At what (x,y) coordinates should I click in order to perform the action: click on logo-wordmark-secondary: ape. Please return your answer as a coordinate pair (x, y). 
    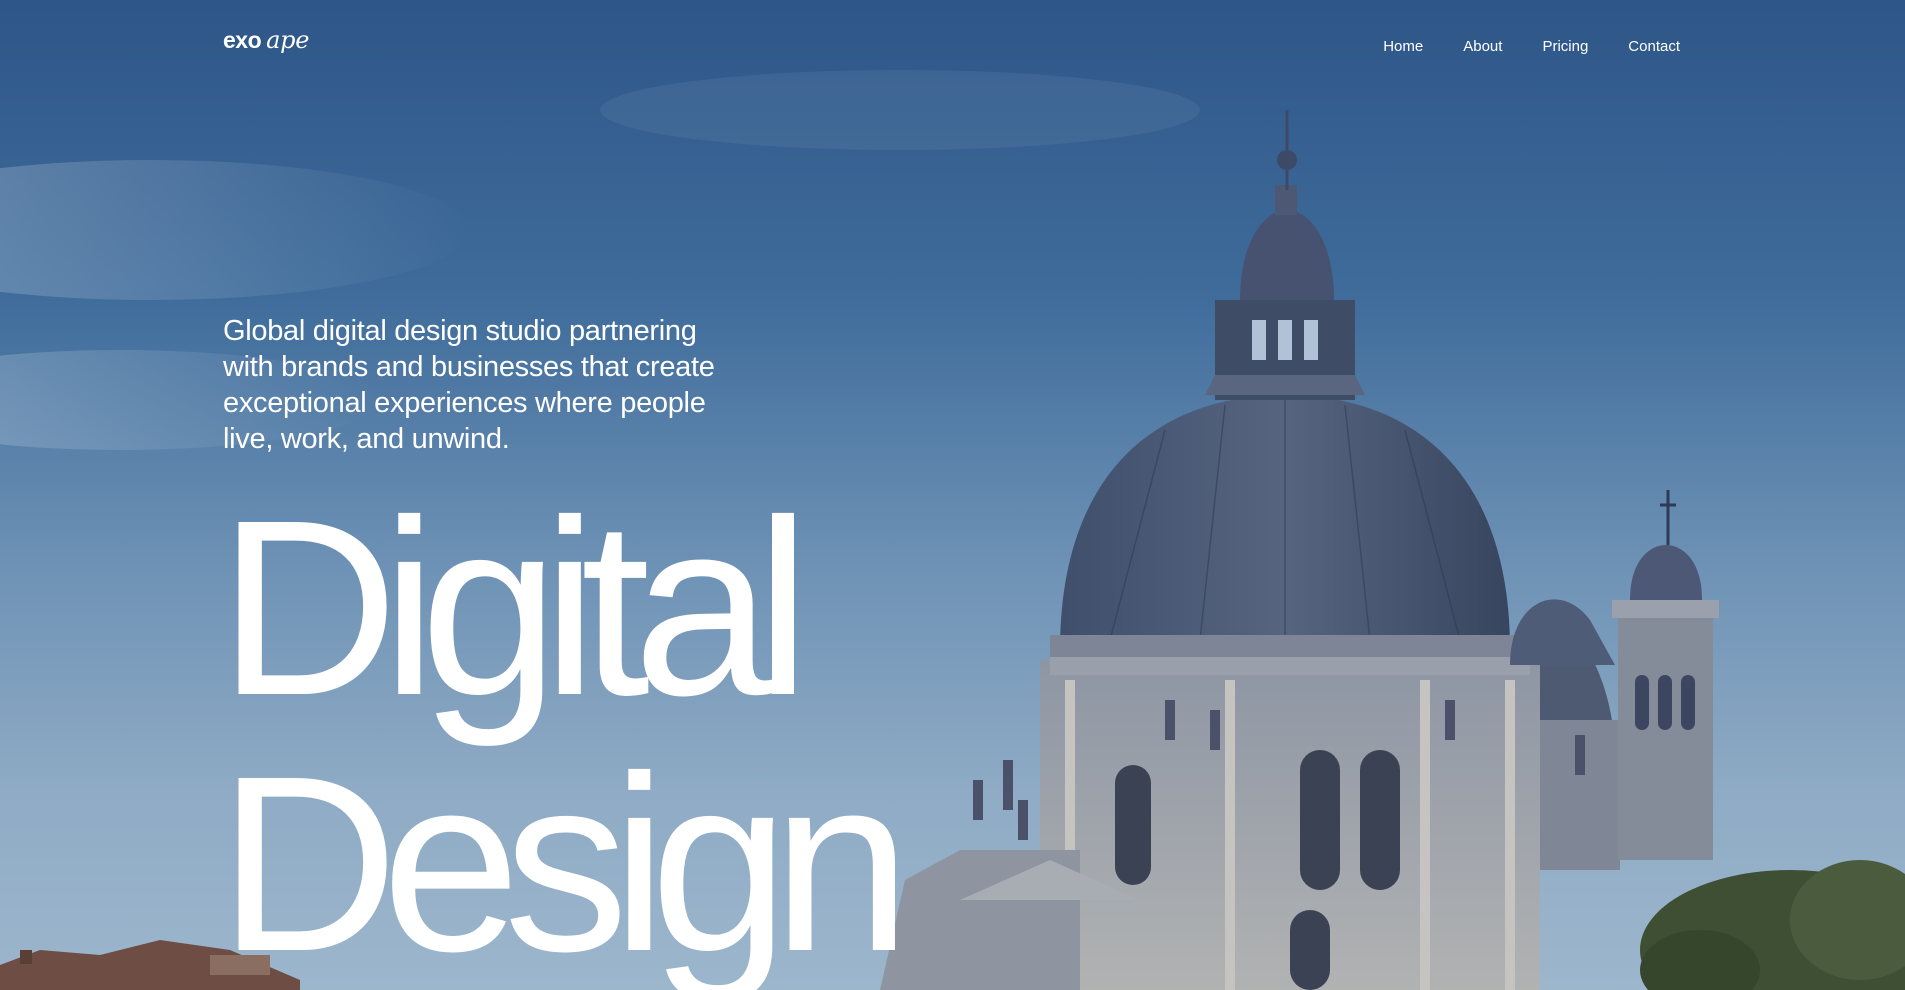
    Looking at the image, I should click on (288, 40).